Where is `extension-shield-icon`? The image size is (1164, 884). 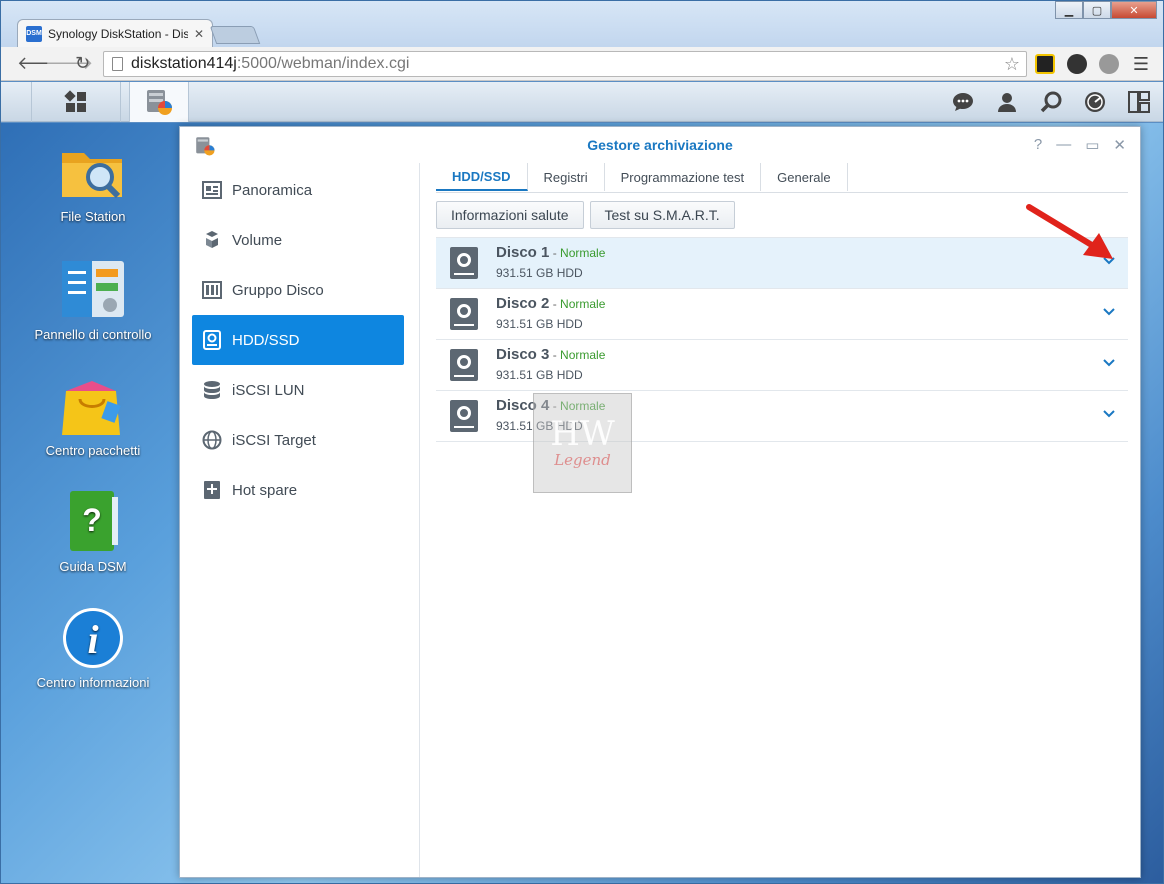
extension-shield-icon is located at coordinates (1109, 64).